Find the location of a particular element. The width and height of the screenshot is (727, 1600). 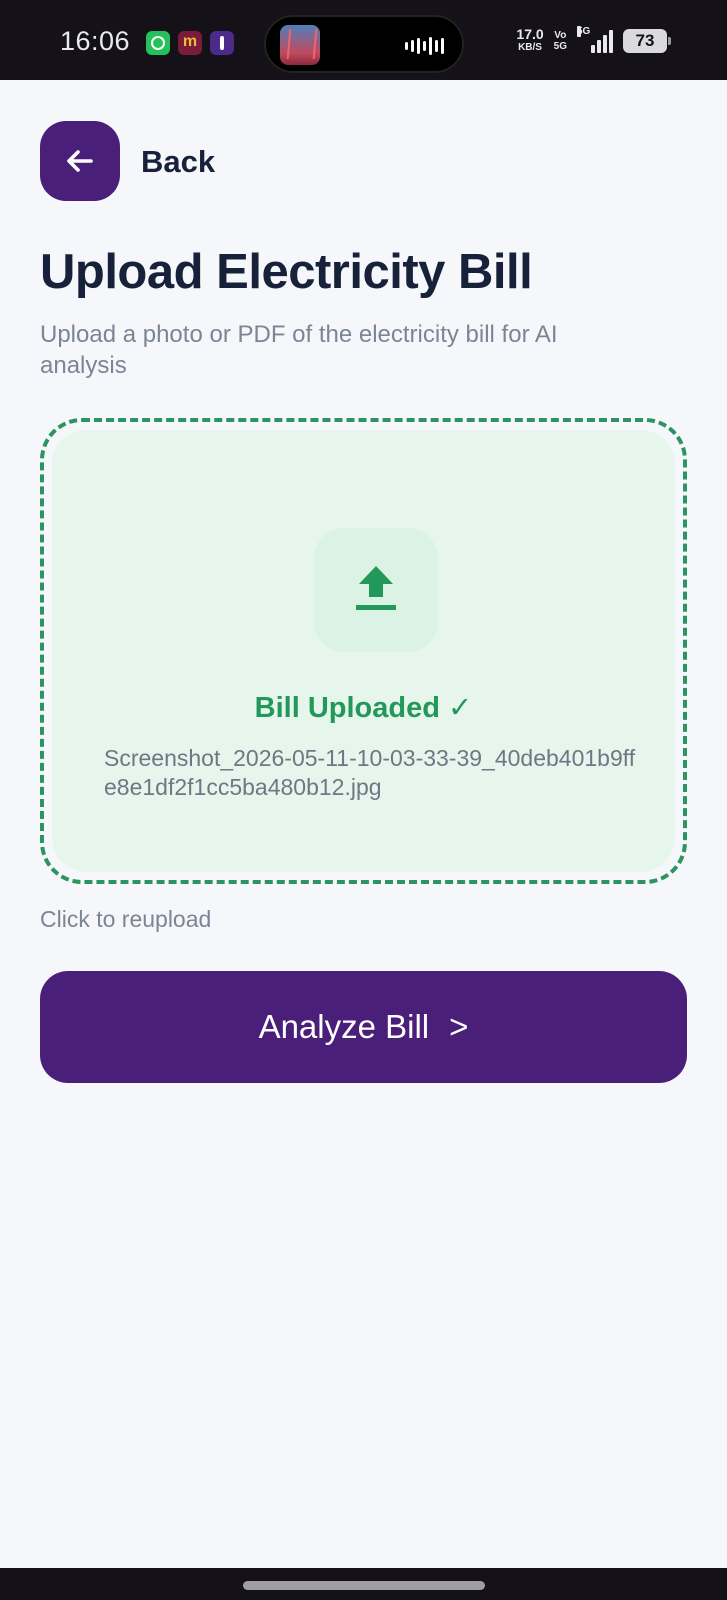

upload-icon-tile is located at coordinates (376, 590).